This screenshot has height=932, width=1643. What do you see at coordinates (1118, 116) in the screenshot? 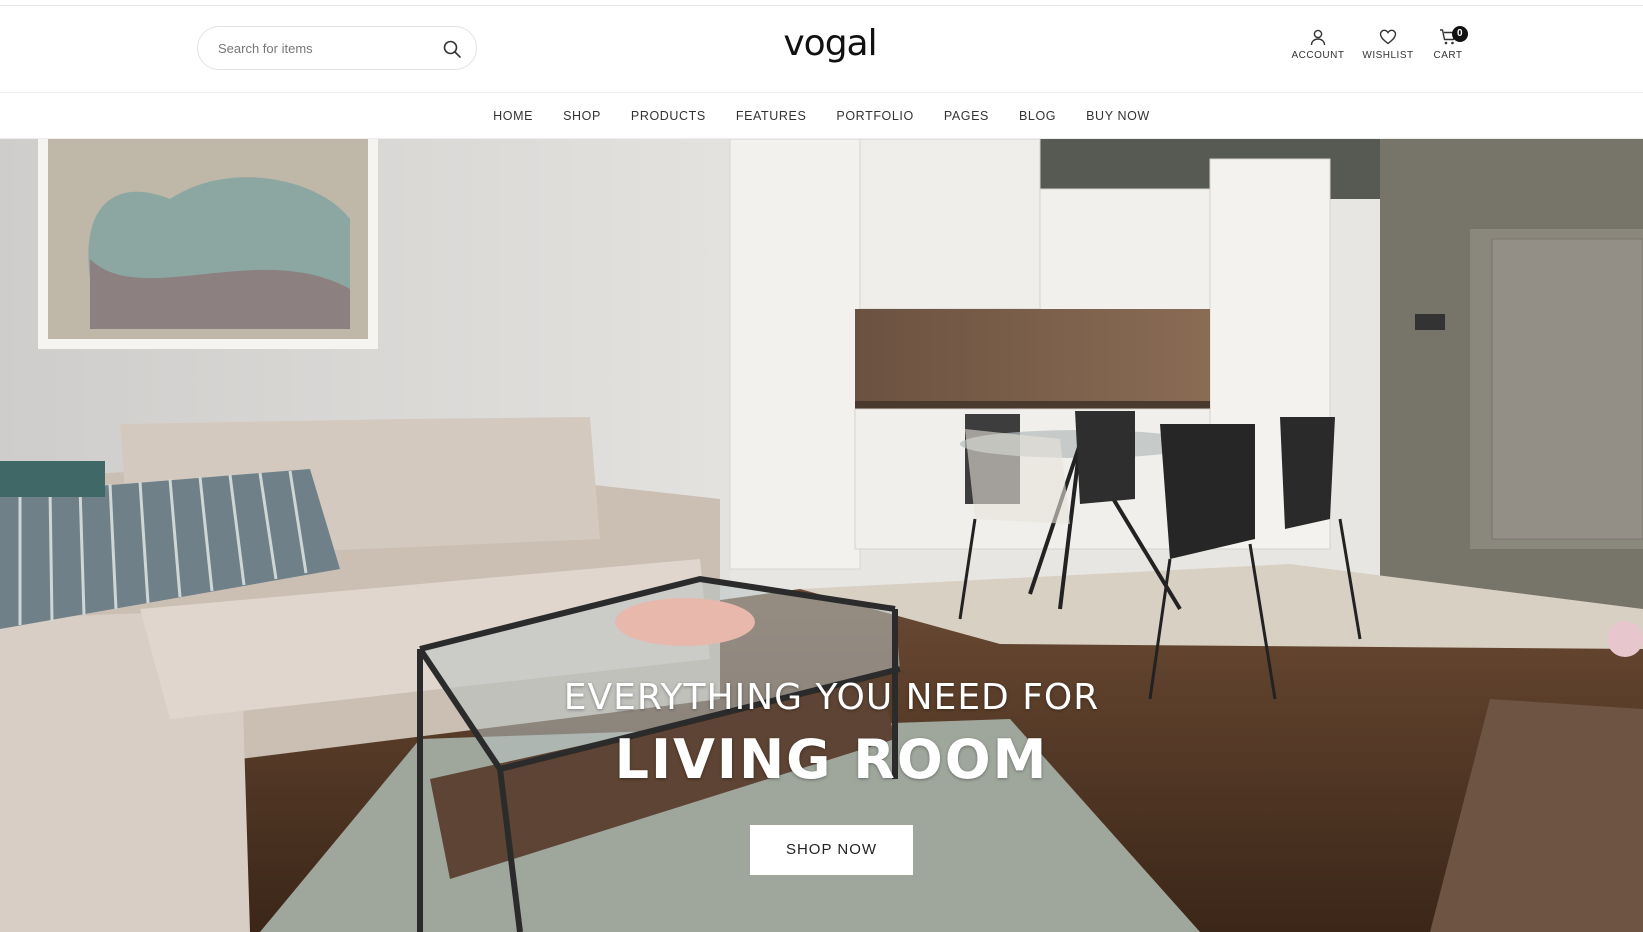
I see `nav-item-buy-now: BUY NOW` at bounding box center [1118, 116].